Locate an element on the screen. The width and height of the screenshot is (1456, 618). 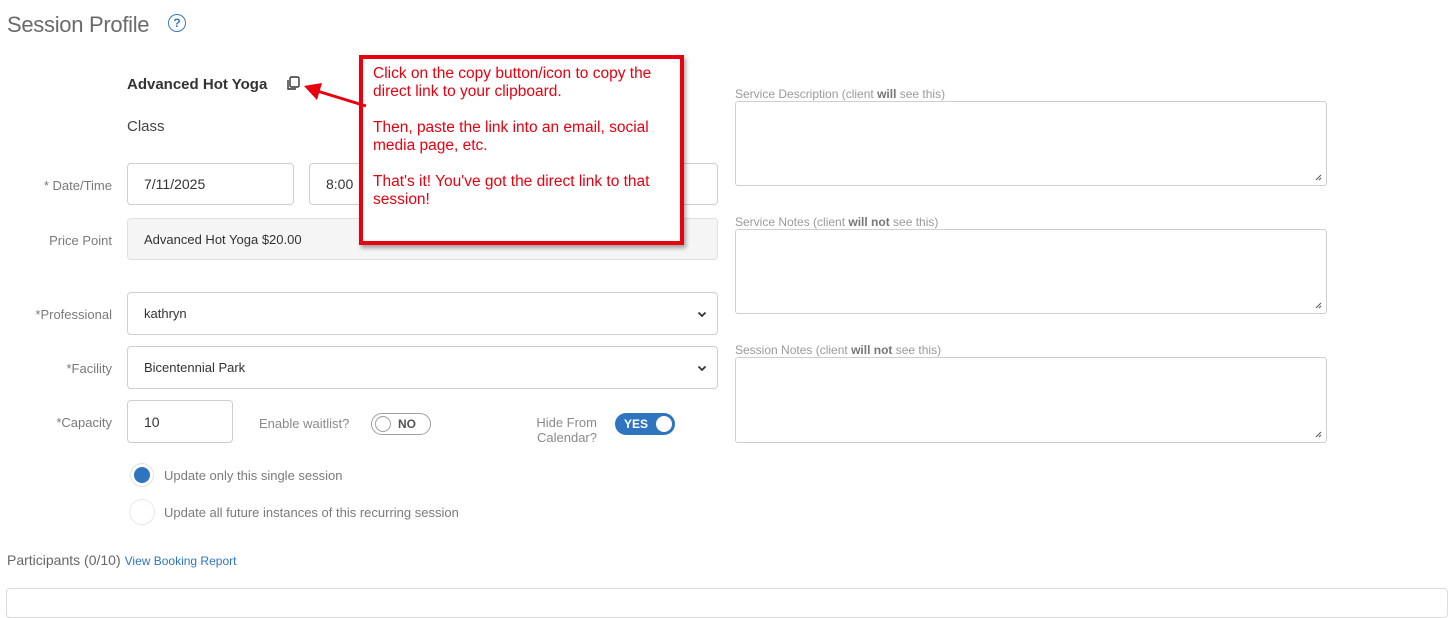
radio-single-session-label: Update only this single session is located at coordinates (253, 475).